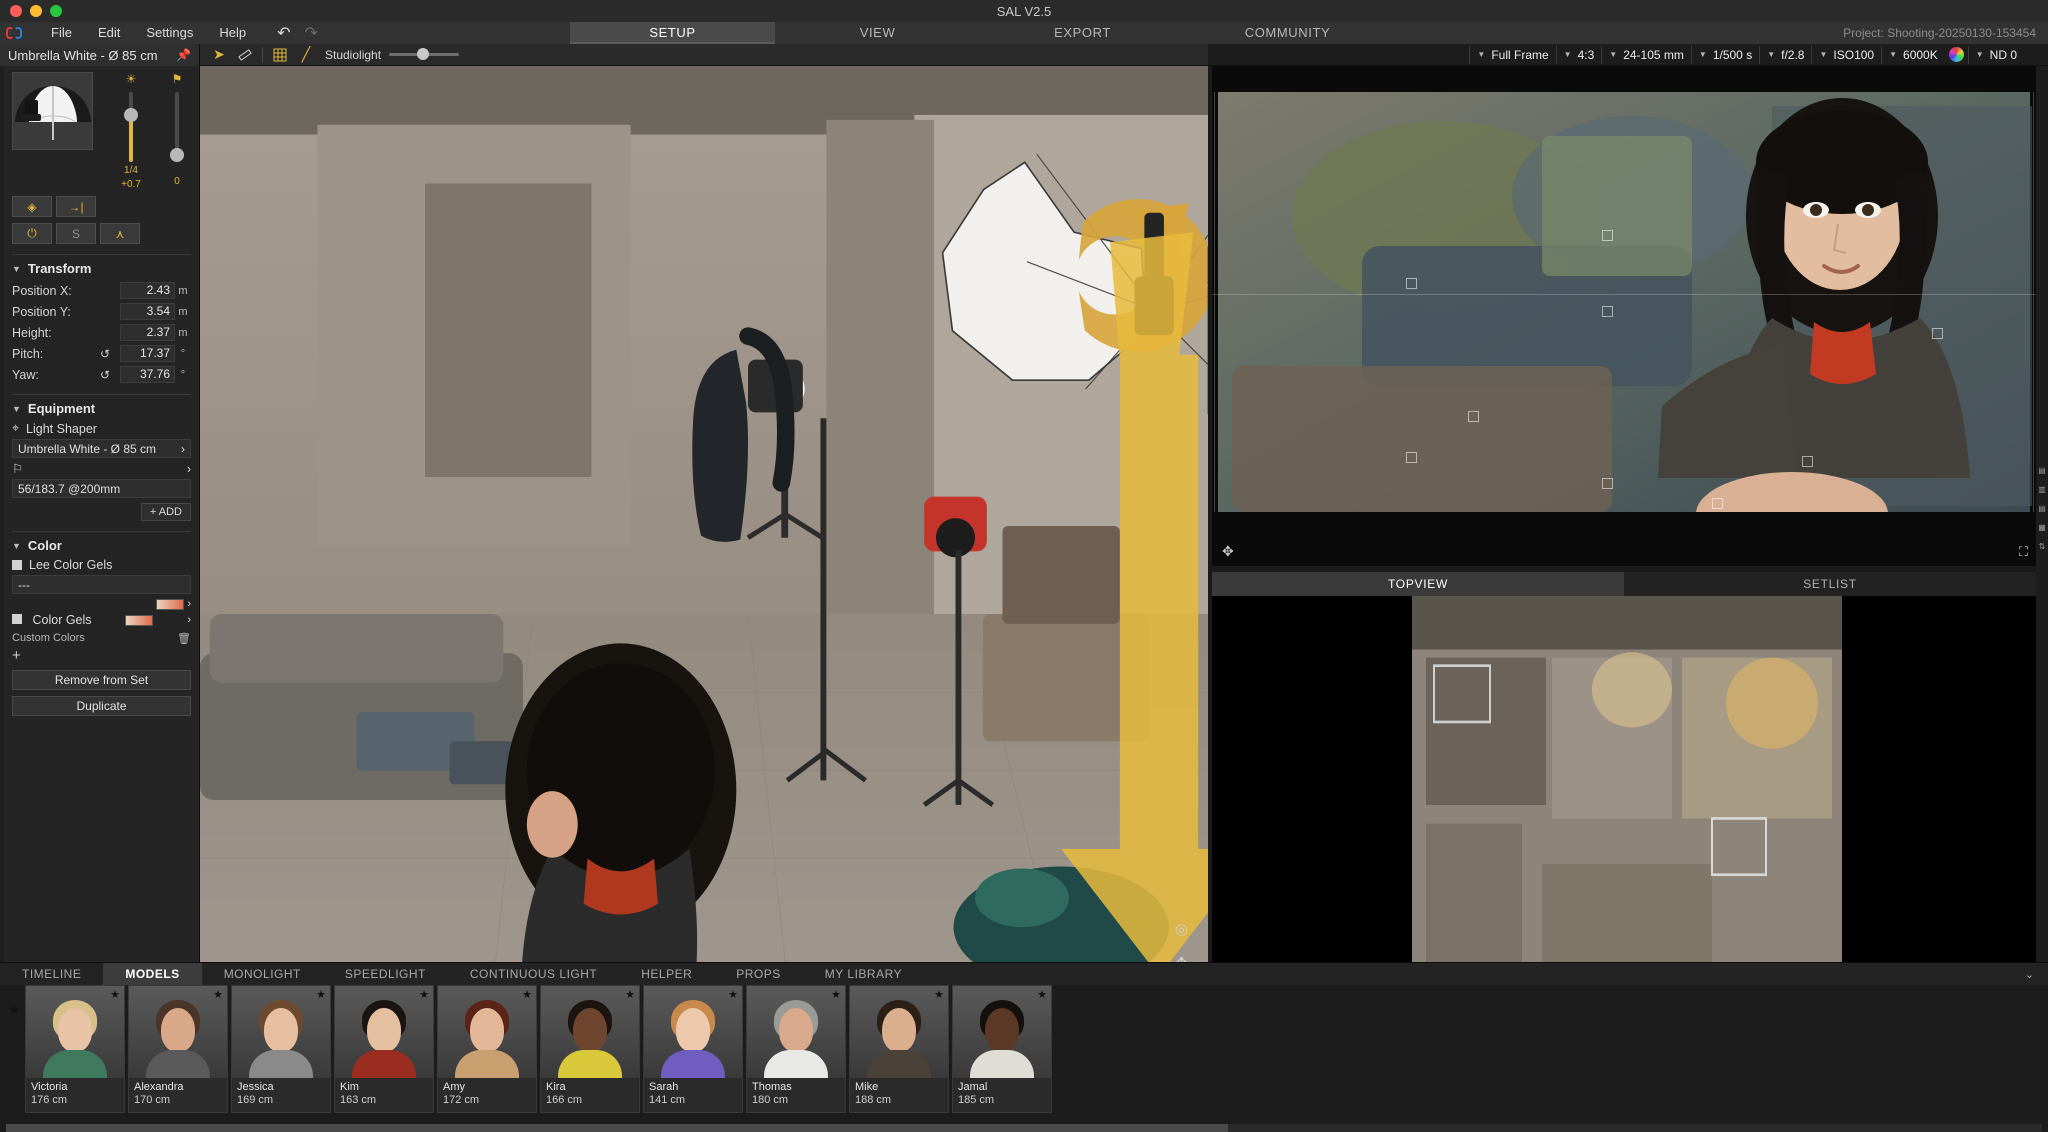 This screenshot has width=2048, height=1132. Describe the element at coordinates (2042, 508) in the screenshot. I see `ruler-icon: ▤` at that location.